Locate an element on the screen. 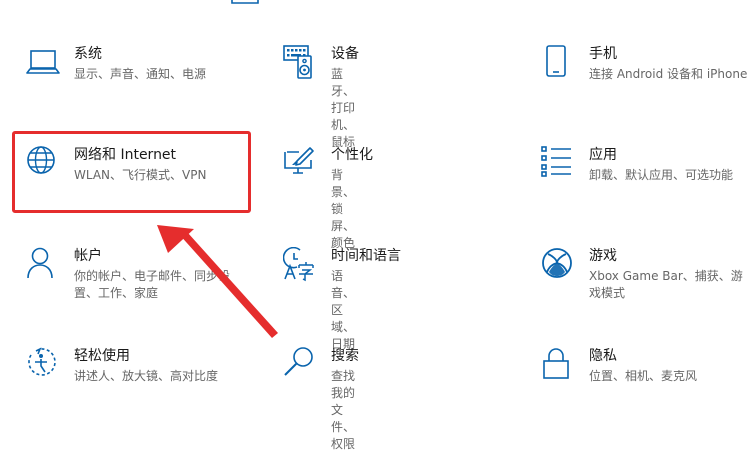 The width and height of the screenshot is (750, 453). globe-icon is located at coordinates (41, 160).